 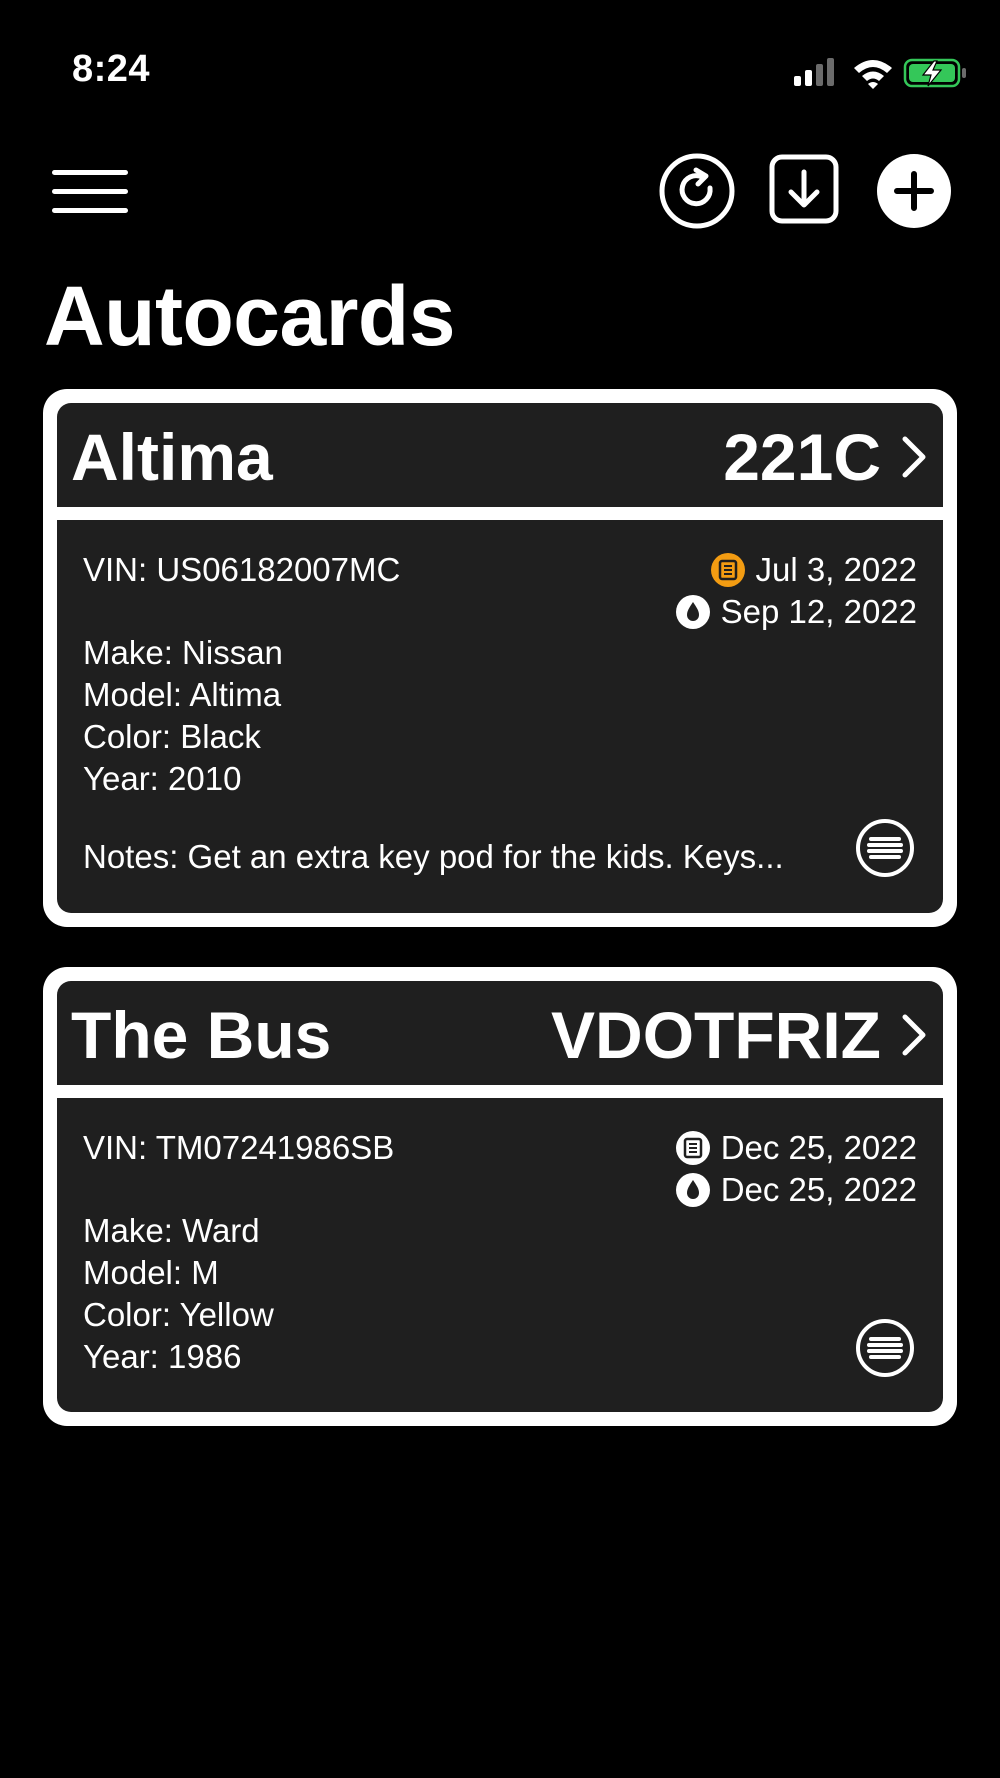 I want to click on oil-change-date-row: Dec 25, 2022, so click(x=796, y=1190).